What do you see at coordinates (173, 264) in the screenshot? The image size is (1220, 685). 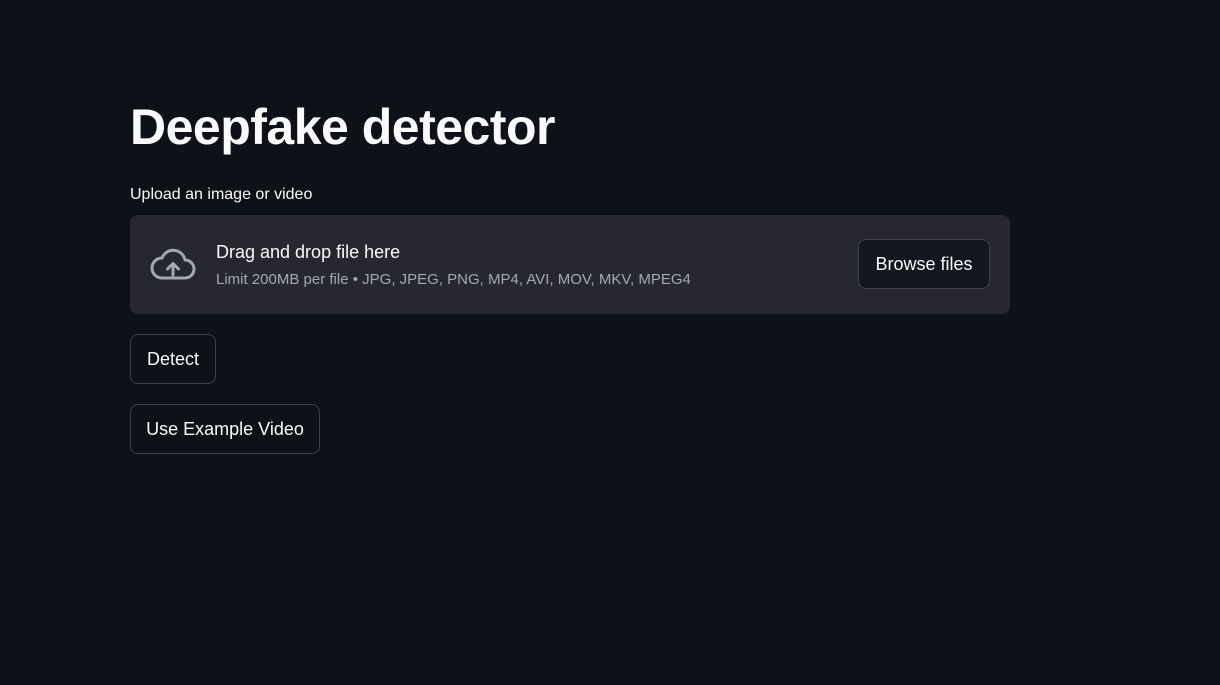 I see `cloud-upload-icon` at bounding box center [173, 264].